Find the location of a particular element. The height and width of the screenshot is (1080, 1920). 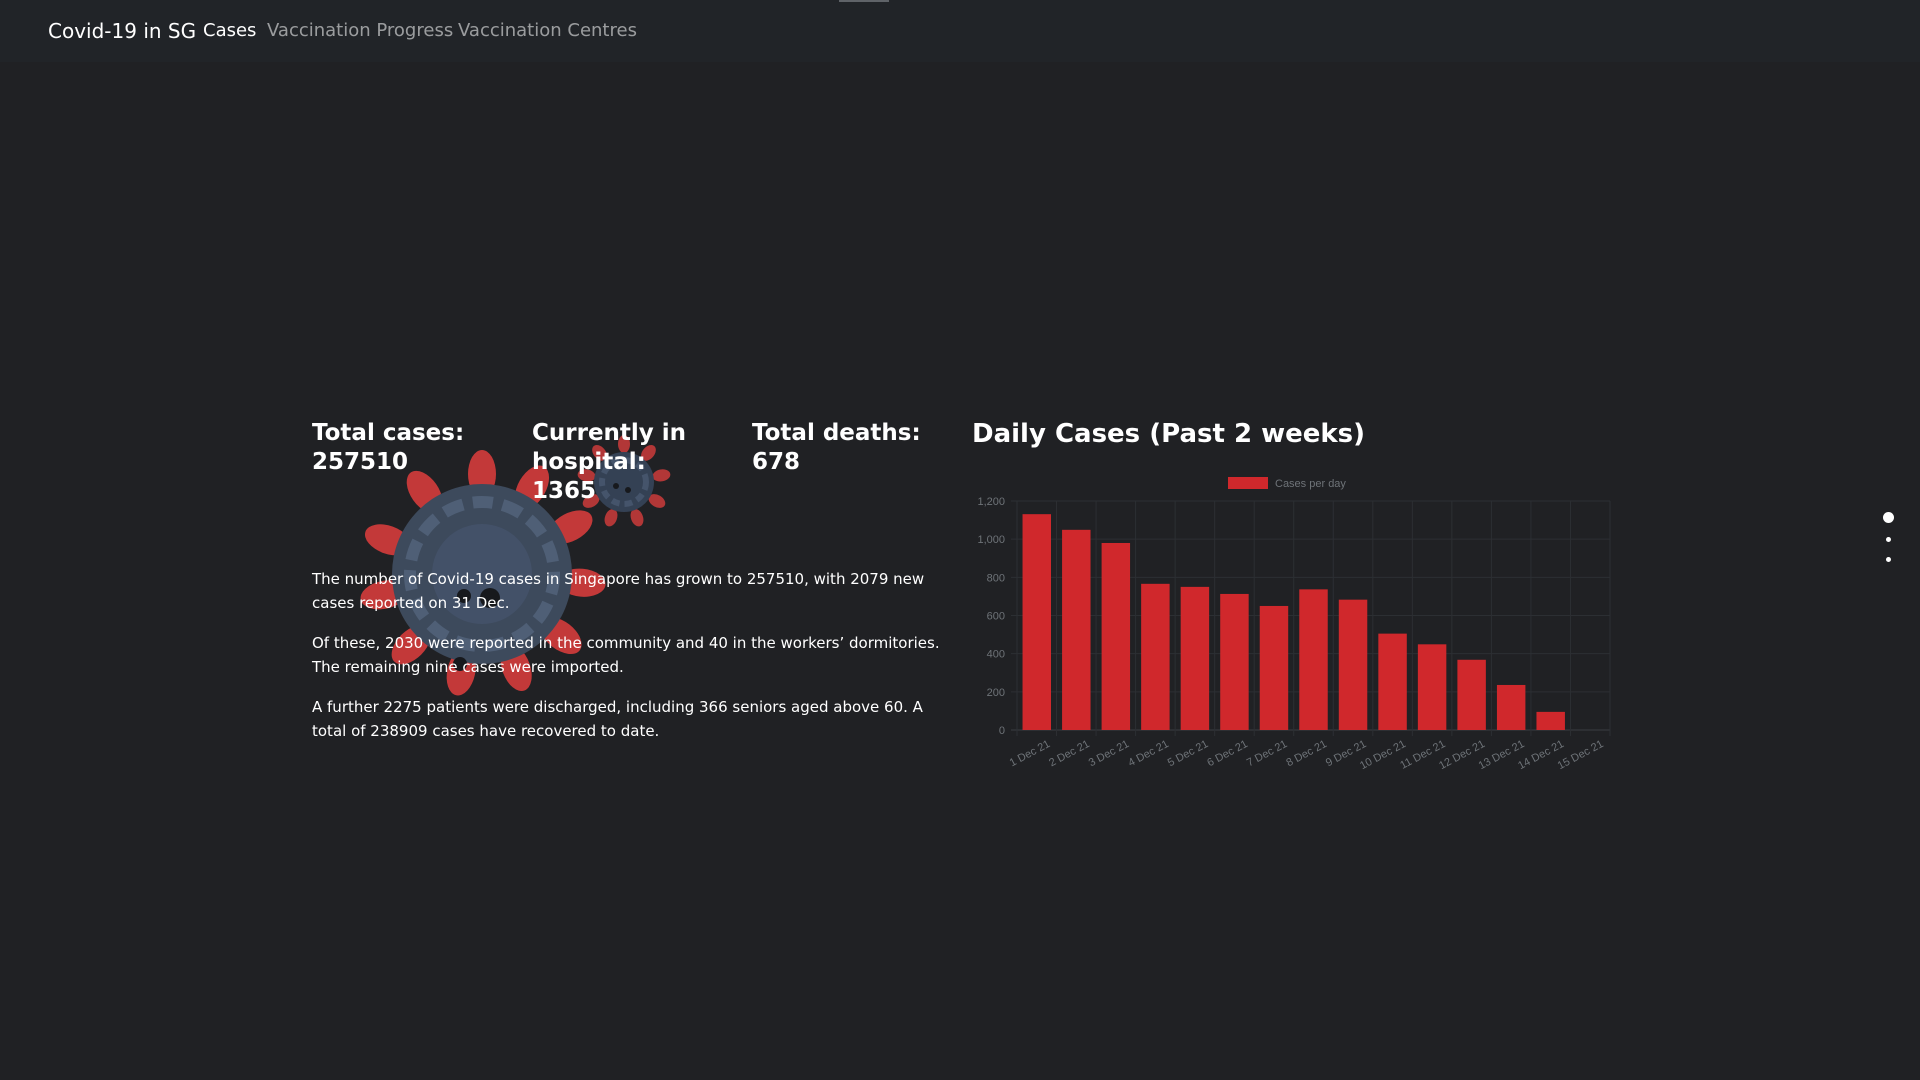

y-tick-label: 200 is located at coordinates (996, 693).